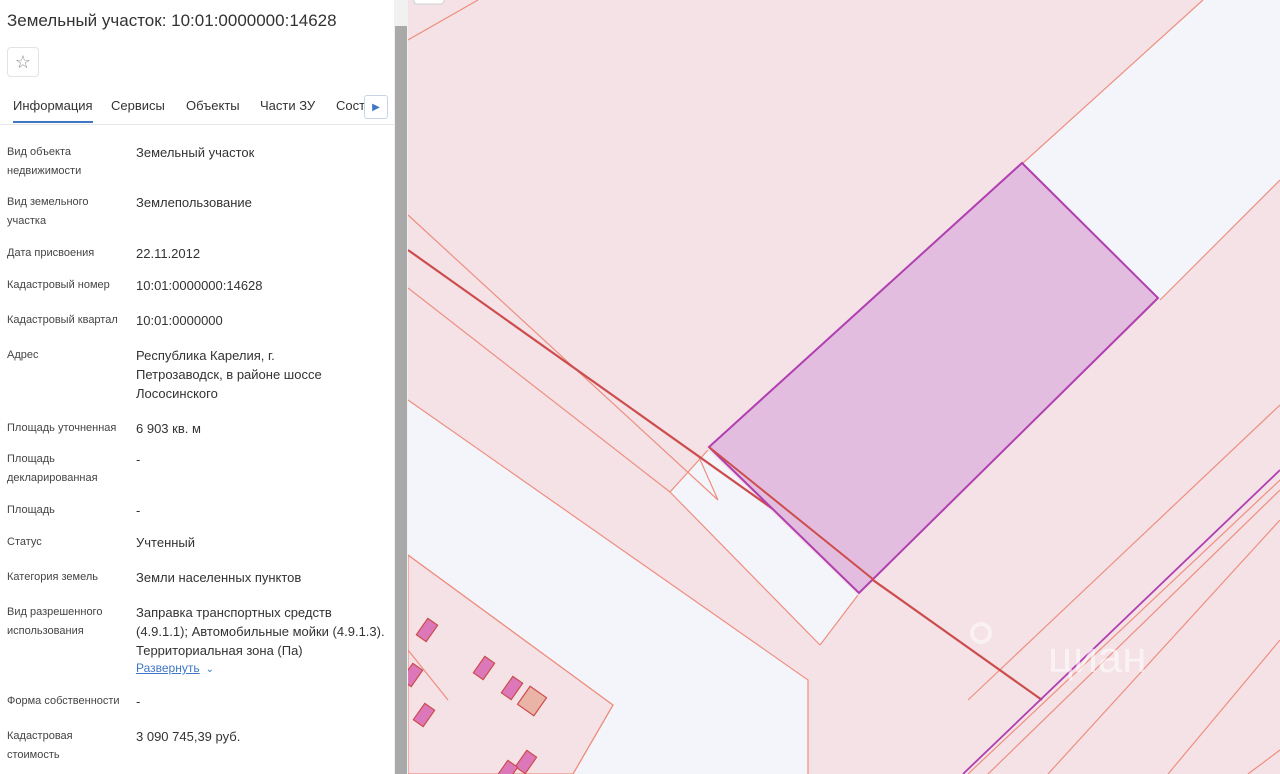 Image resolution: width=1280 pixels, height=774 pixels. I want to click on watermark-text: циан, so click(1097, 657).